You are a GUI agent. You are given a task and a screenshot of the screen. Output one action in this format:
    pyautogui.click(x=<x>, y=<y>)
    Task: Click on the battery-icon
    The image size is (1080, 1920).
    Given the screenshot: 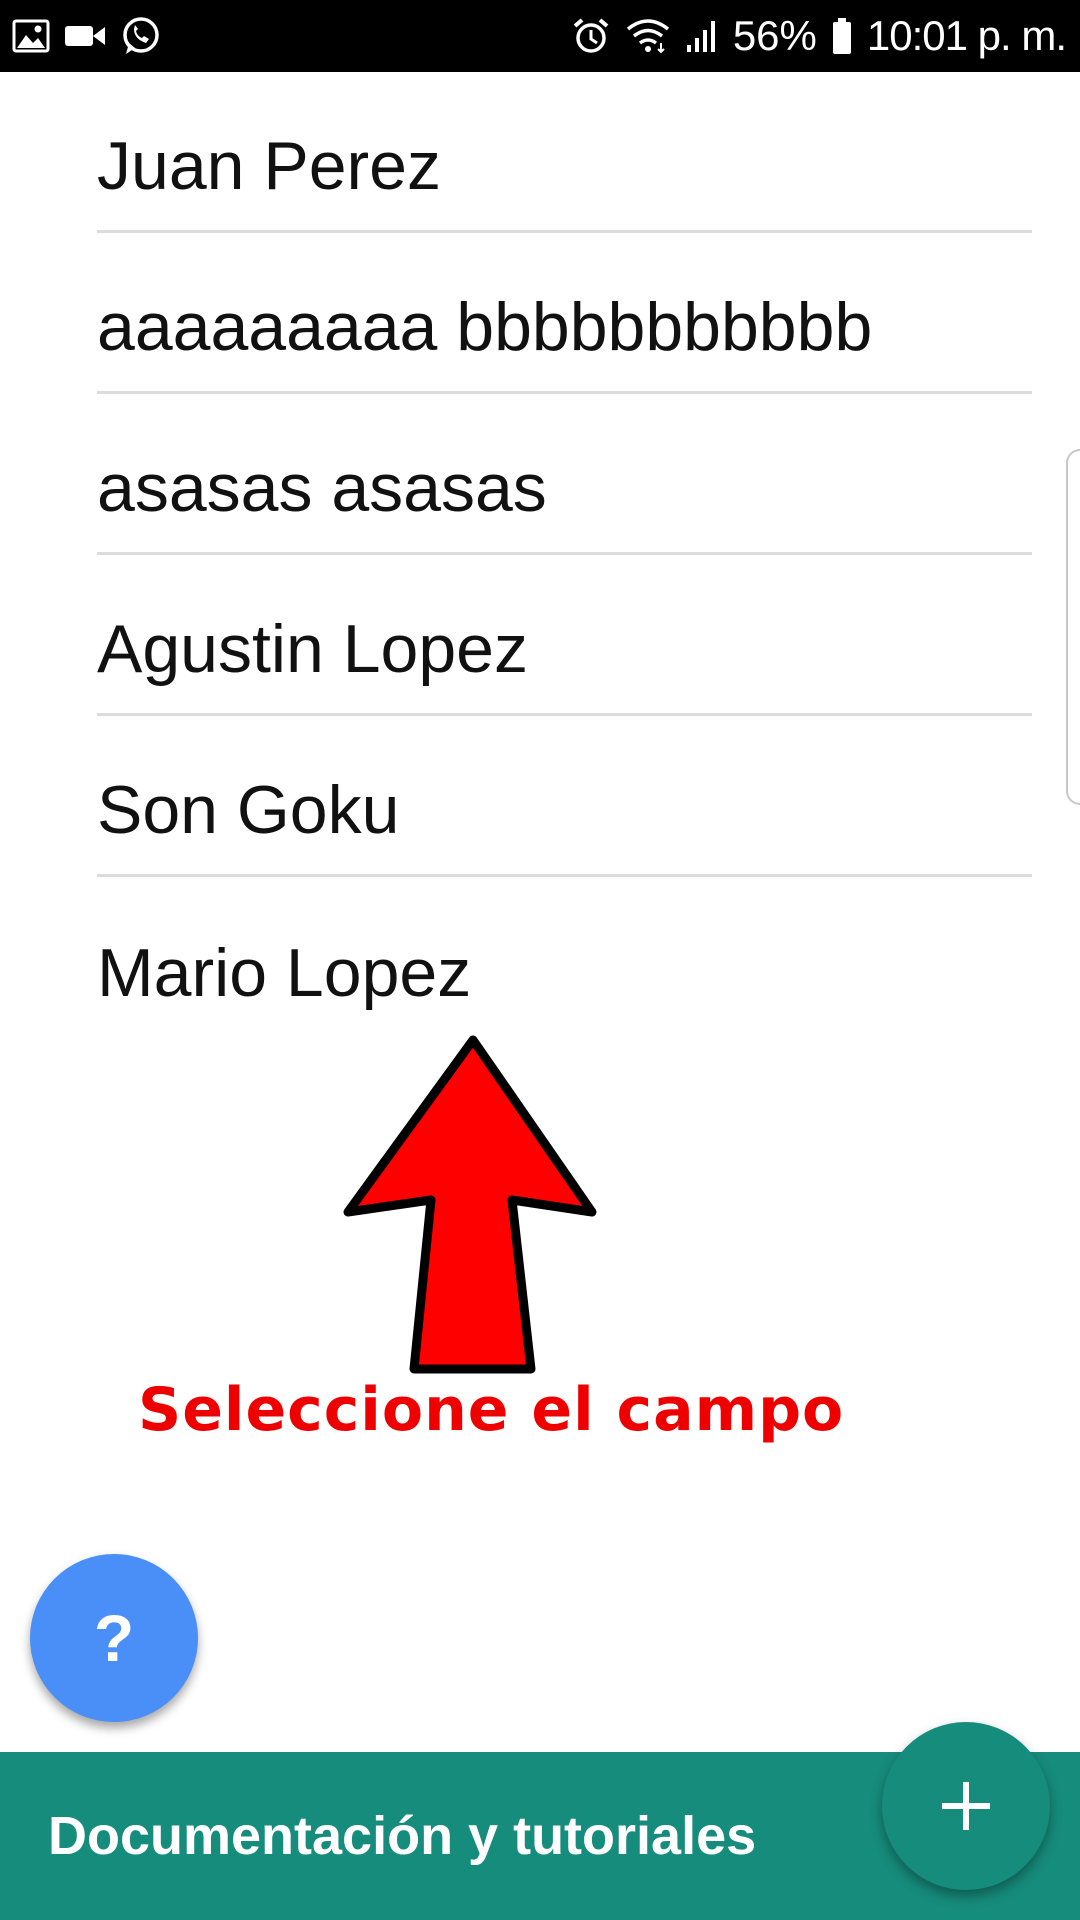 What is the action you would take?
    pyautogui.click(x=842, y=36)
    